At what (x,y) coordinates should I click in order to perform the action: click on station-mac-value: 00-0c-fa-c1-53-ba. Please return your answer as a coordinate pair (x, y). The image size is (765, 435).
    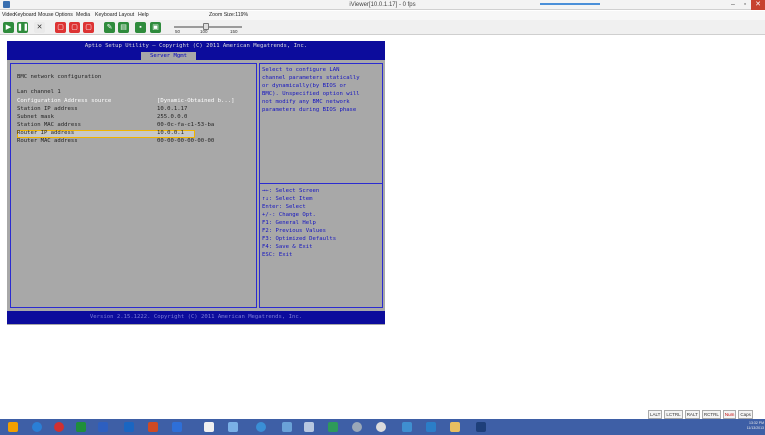
    Looking at the image, I should click on (186, 125).